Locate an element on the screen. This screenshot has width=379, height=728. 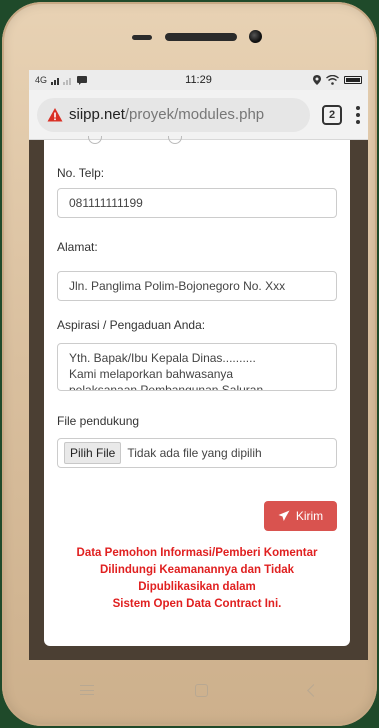
phone-input: 081111111199 is located at coordinates (197, 203).